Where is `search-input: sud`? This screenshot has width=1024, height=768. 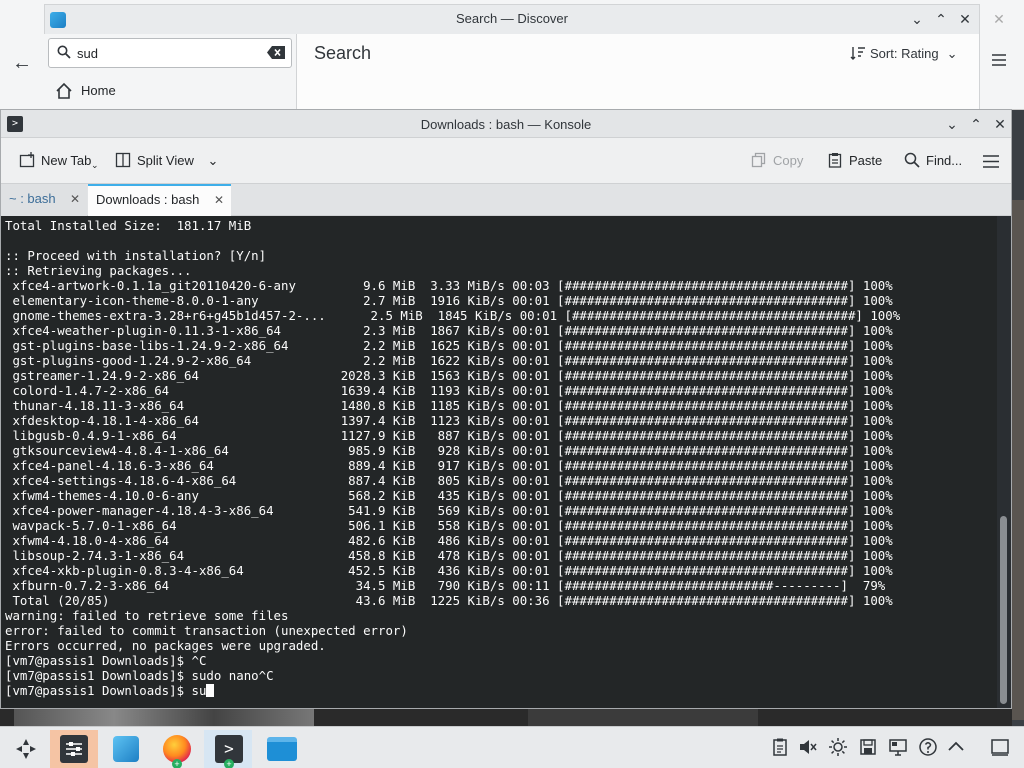
search-input: sud is located at coordinates (170, 53).